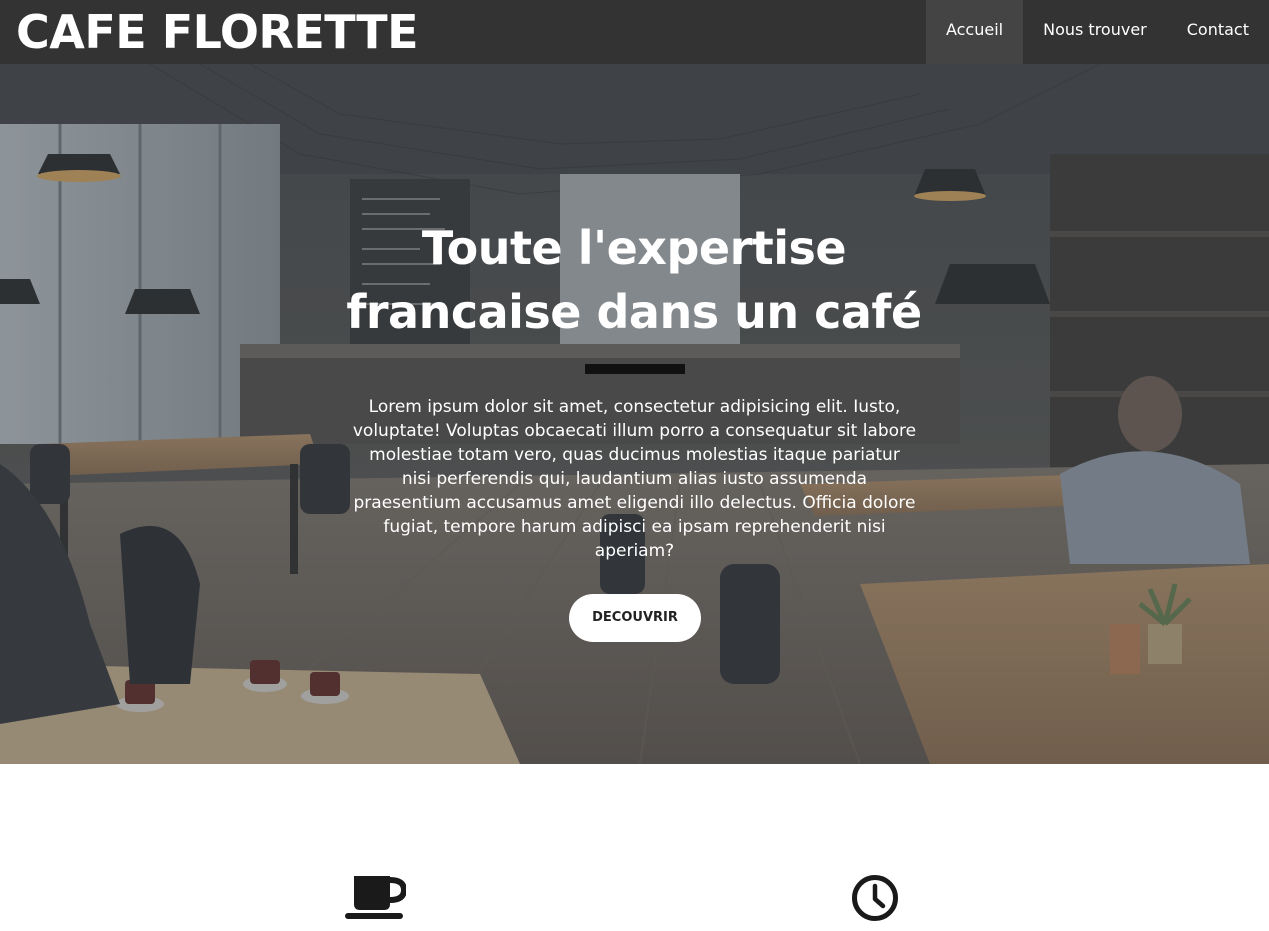 The image size is (1269, 931). Describe the element at coordinates (217, 32) in the screenshot. I see `brand-logo: CAFE FLORETTE` at that location.